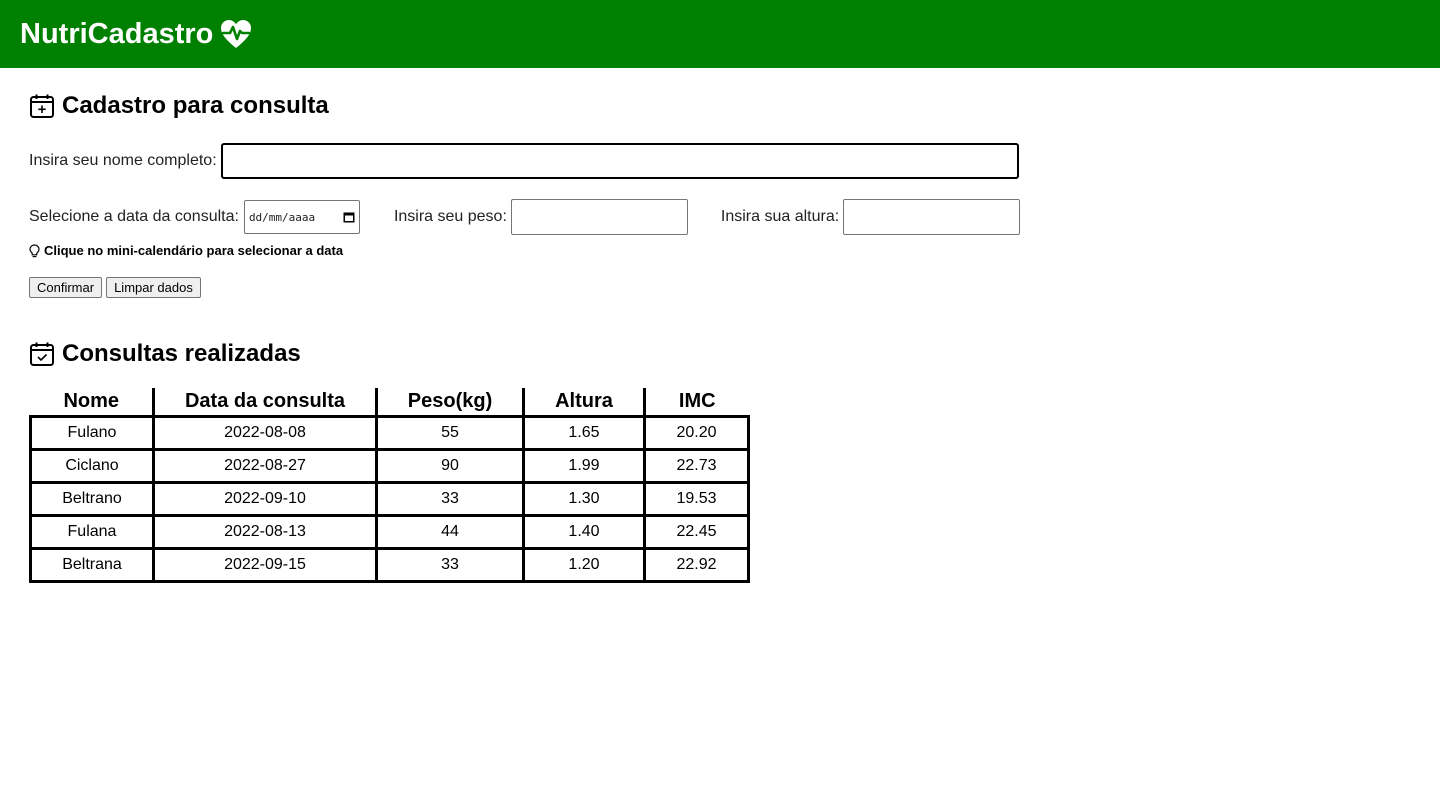  What do you see at coordinates (117, 33) in the screenshot?
I see `app-title: NutriCadastro` at bounding box center [117, 33].